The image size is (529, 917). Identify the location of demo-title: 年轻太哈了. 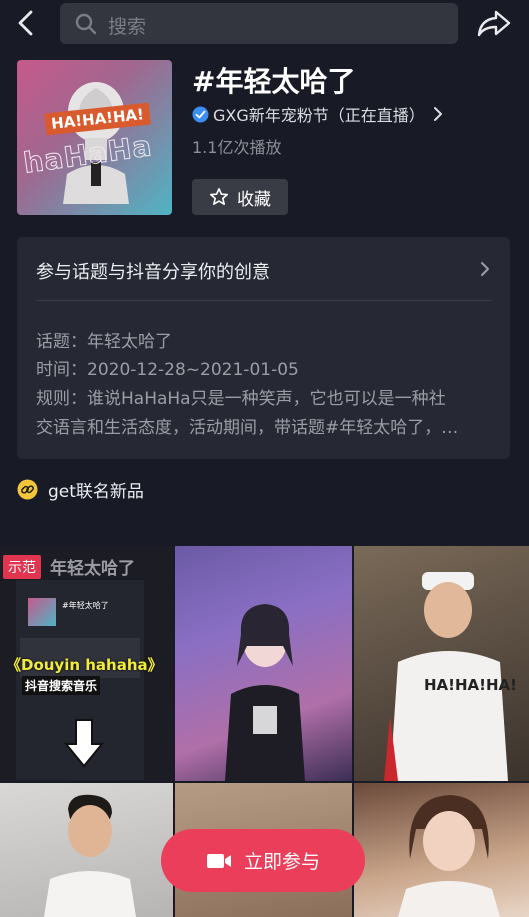
(92, 569).